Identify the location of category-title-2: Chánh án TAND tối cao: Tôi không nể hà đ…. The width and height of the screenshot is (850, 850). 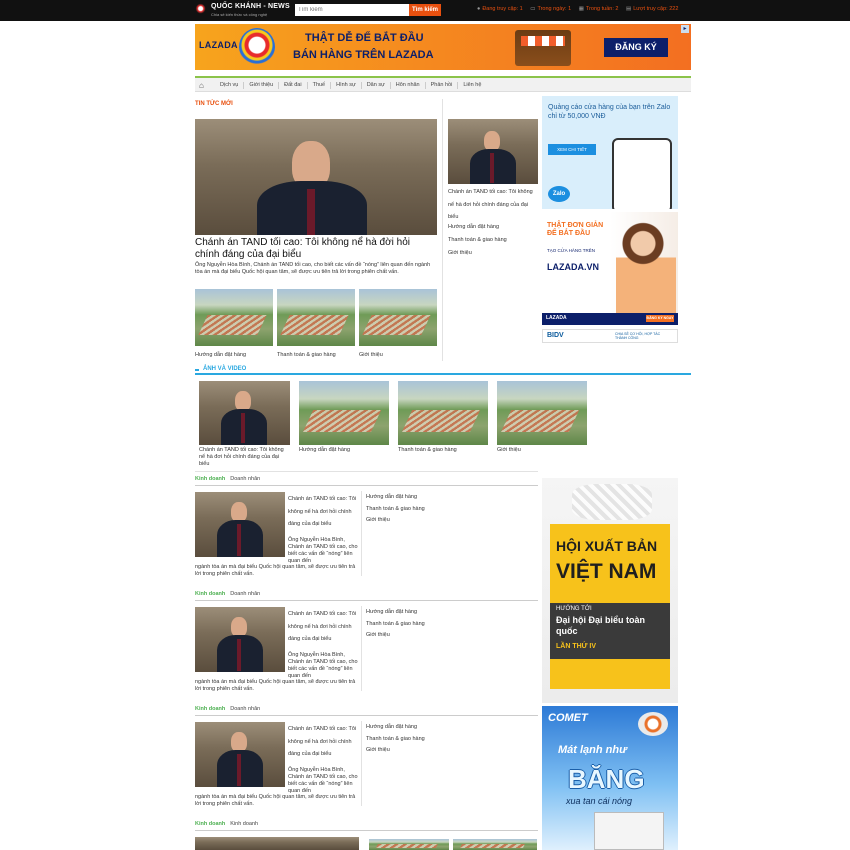
(323, 627).